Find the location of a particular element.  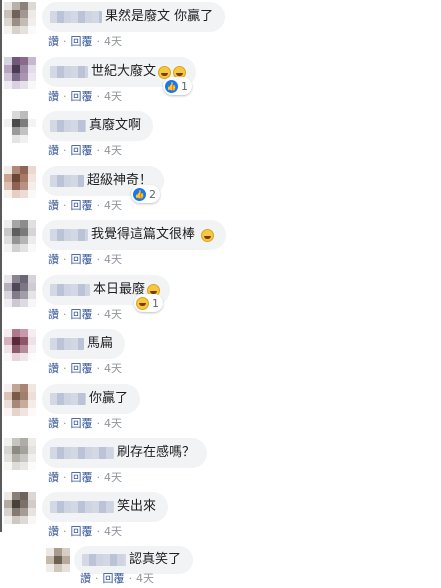

comment-text: 你贏了 is located at coordinates (109, 398).